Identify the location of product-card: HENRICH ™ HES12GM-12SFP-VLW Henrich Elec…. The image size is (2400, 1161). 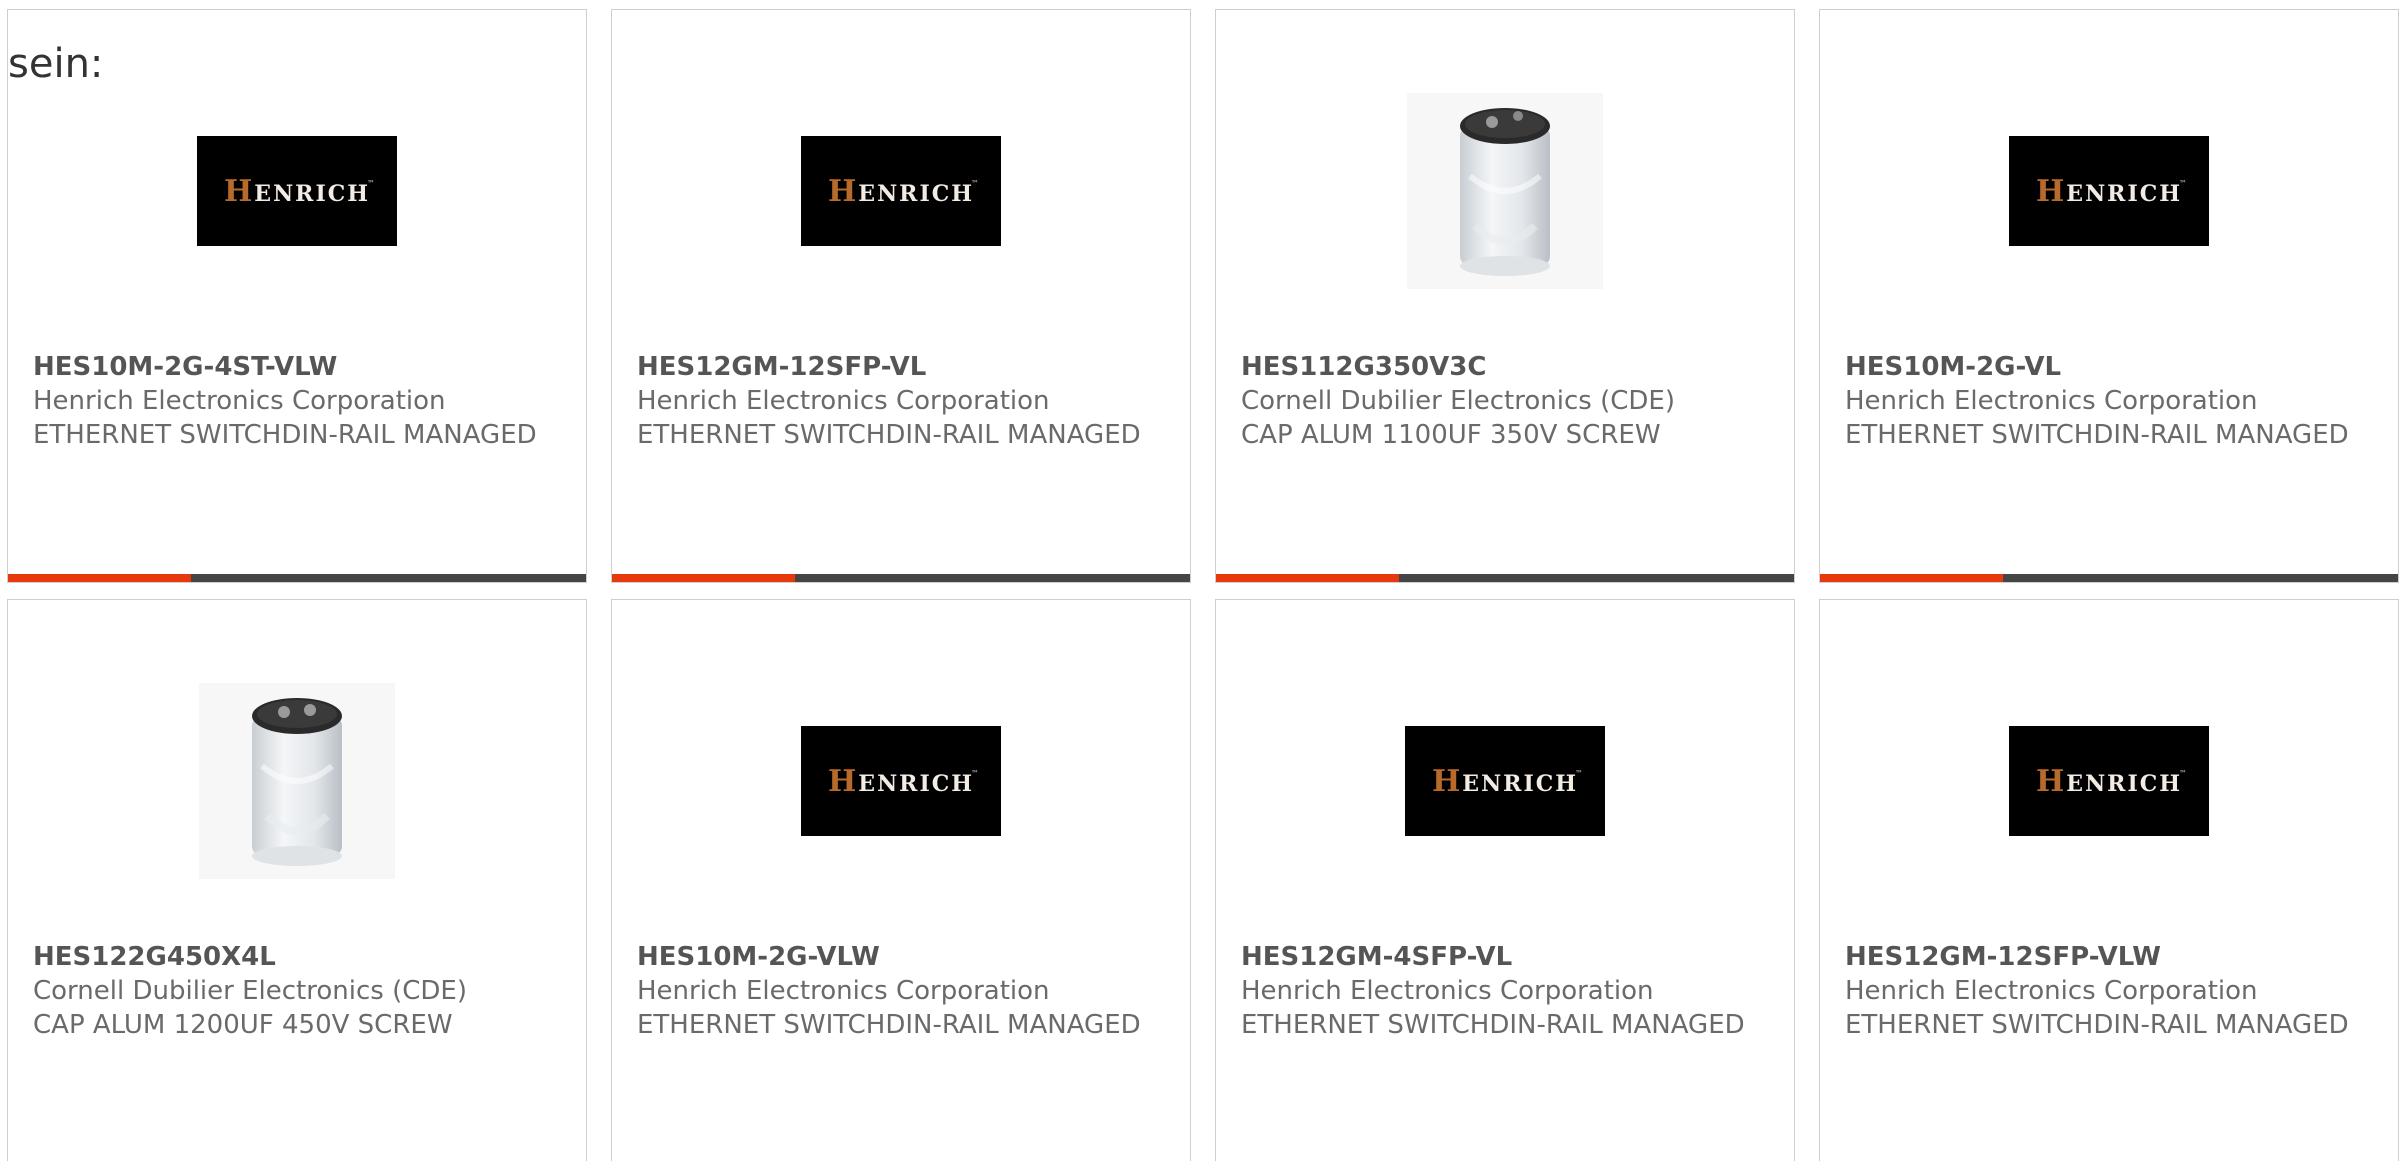
(2109, 880).